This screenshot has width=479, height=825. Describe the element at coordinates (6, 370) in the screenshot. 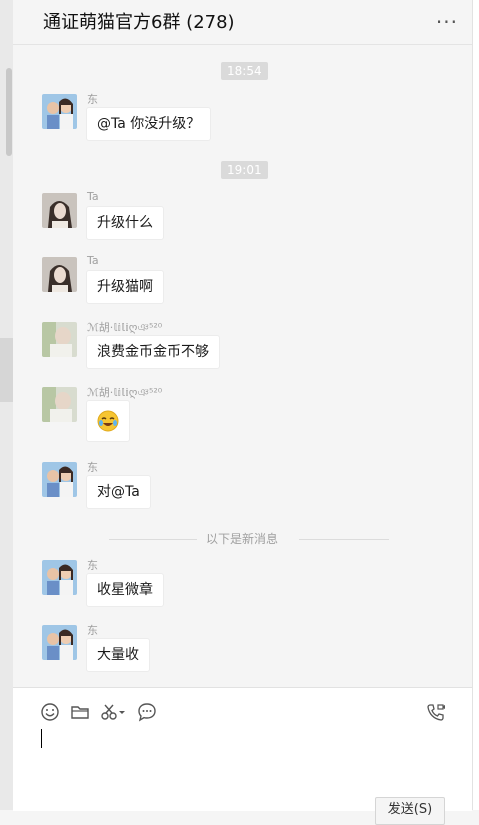

I see `selected-conversation-highlight` at that location.